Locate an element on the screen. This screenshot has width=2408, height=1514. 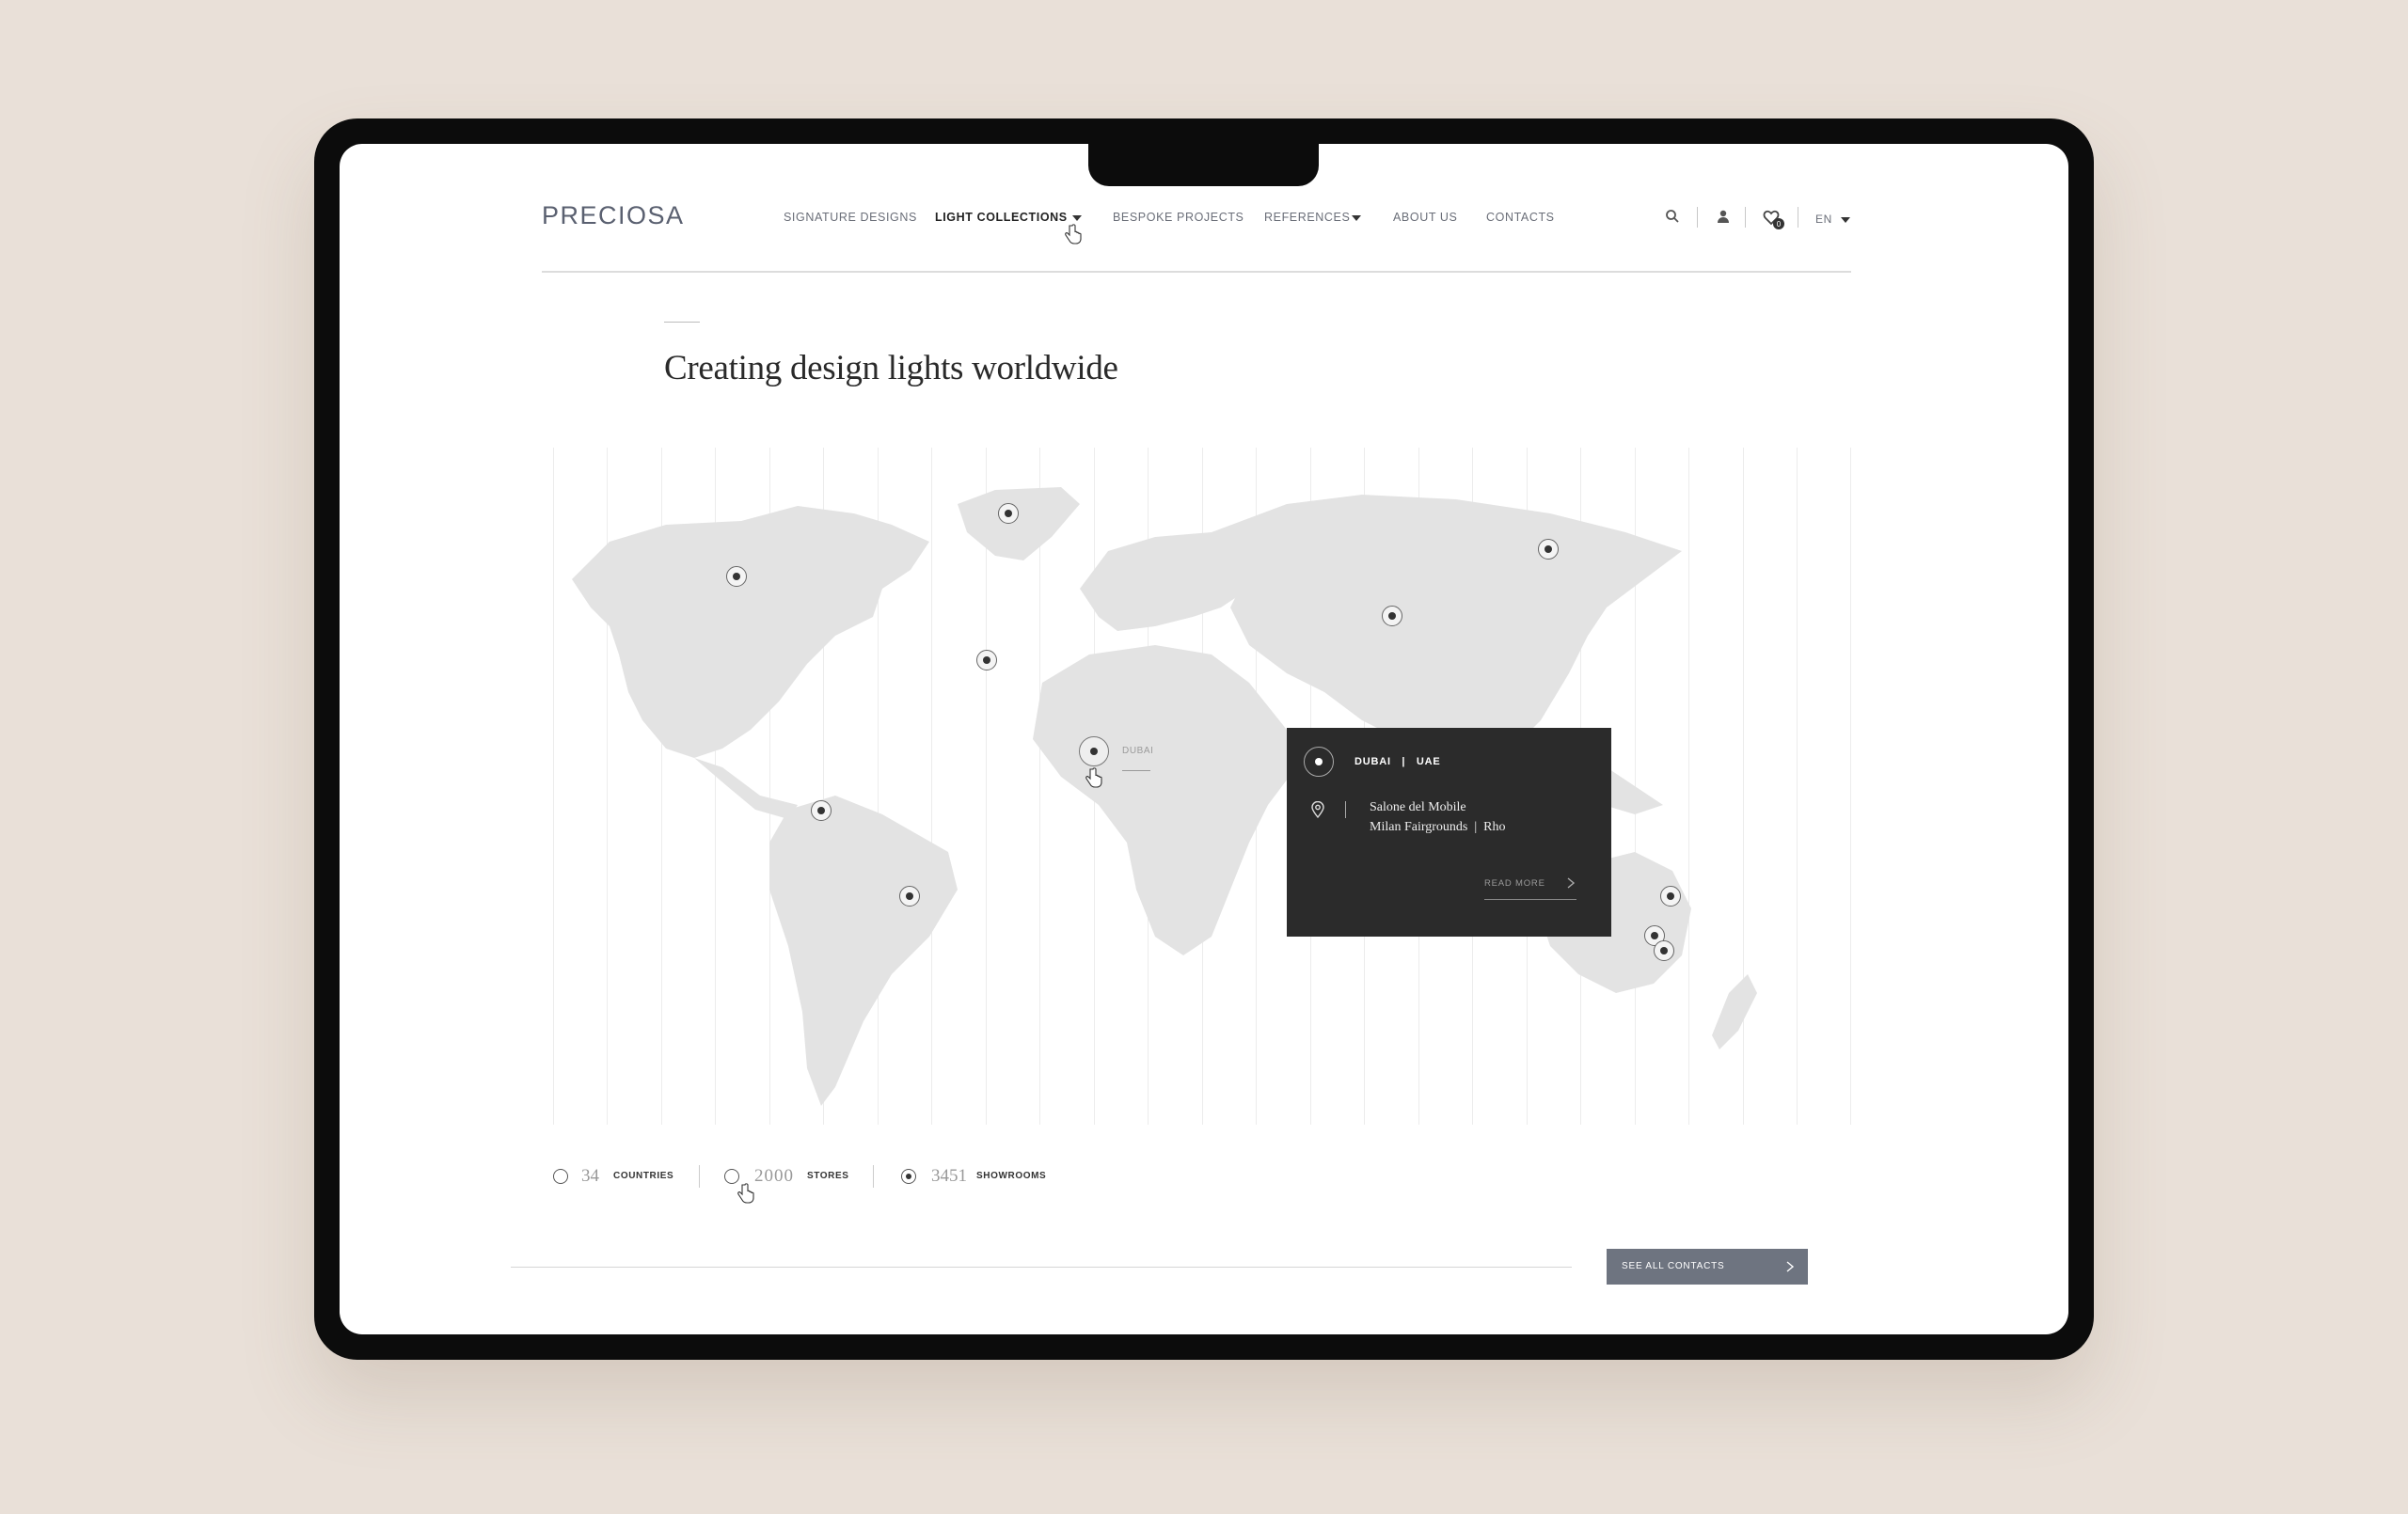
page-title: Creating design lights worldwide is located at coordinates (891, 368).